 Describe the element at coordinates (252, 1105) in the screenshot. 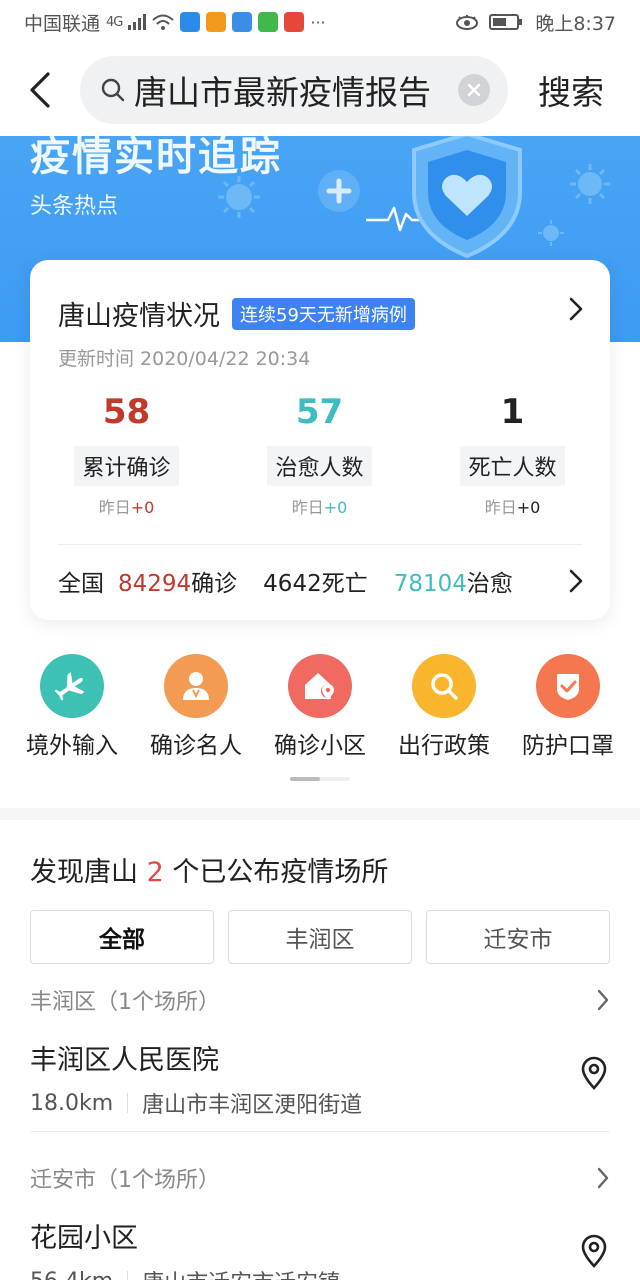

I see `place-address: 唐山市丰润区浭阳街道` at that location.